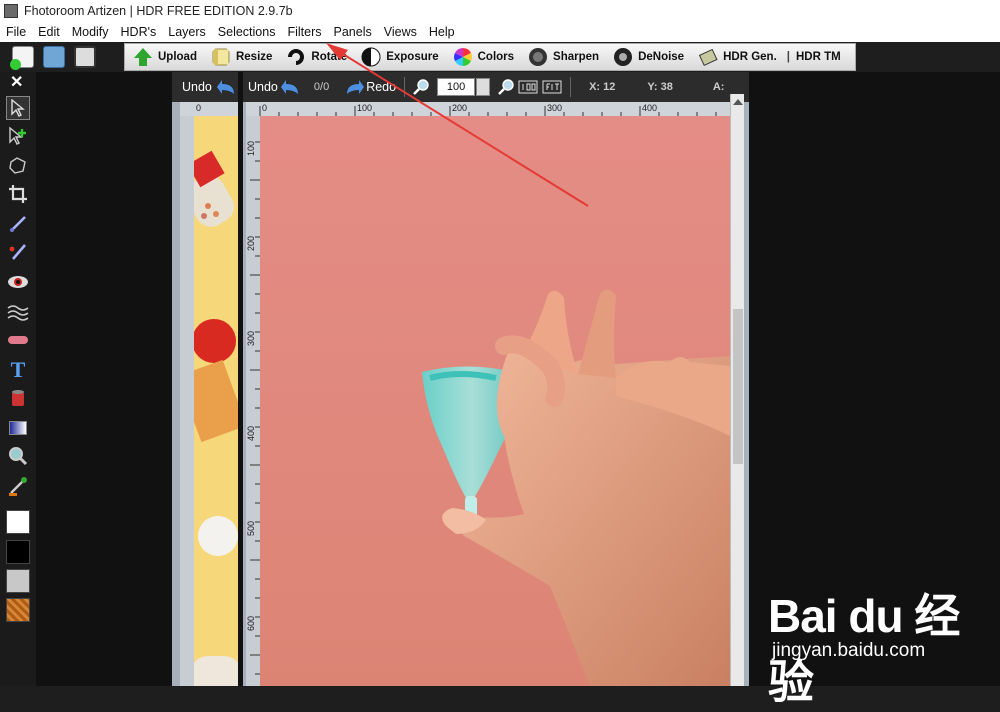 The width and height of the screenshot is (1000, 712). I want to click on watermark-url: jingyan.baidu.com, so click(849, 650).